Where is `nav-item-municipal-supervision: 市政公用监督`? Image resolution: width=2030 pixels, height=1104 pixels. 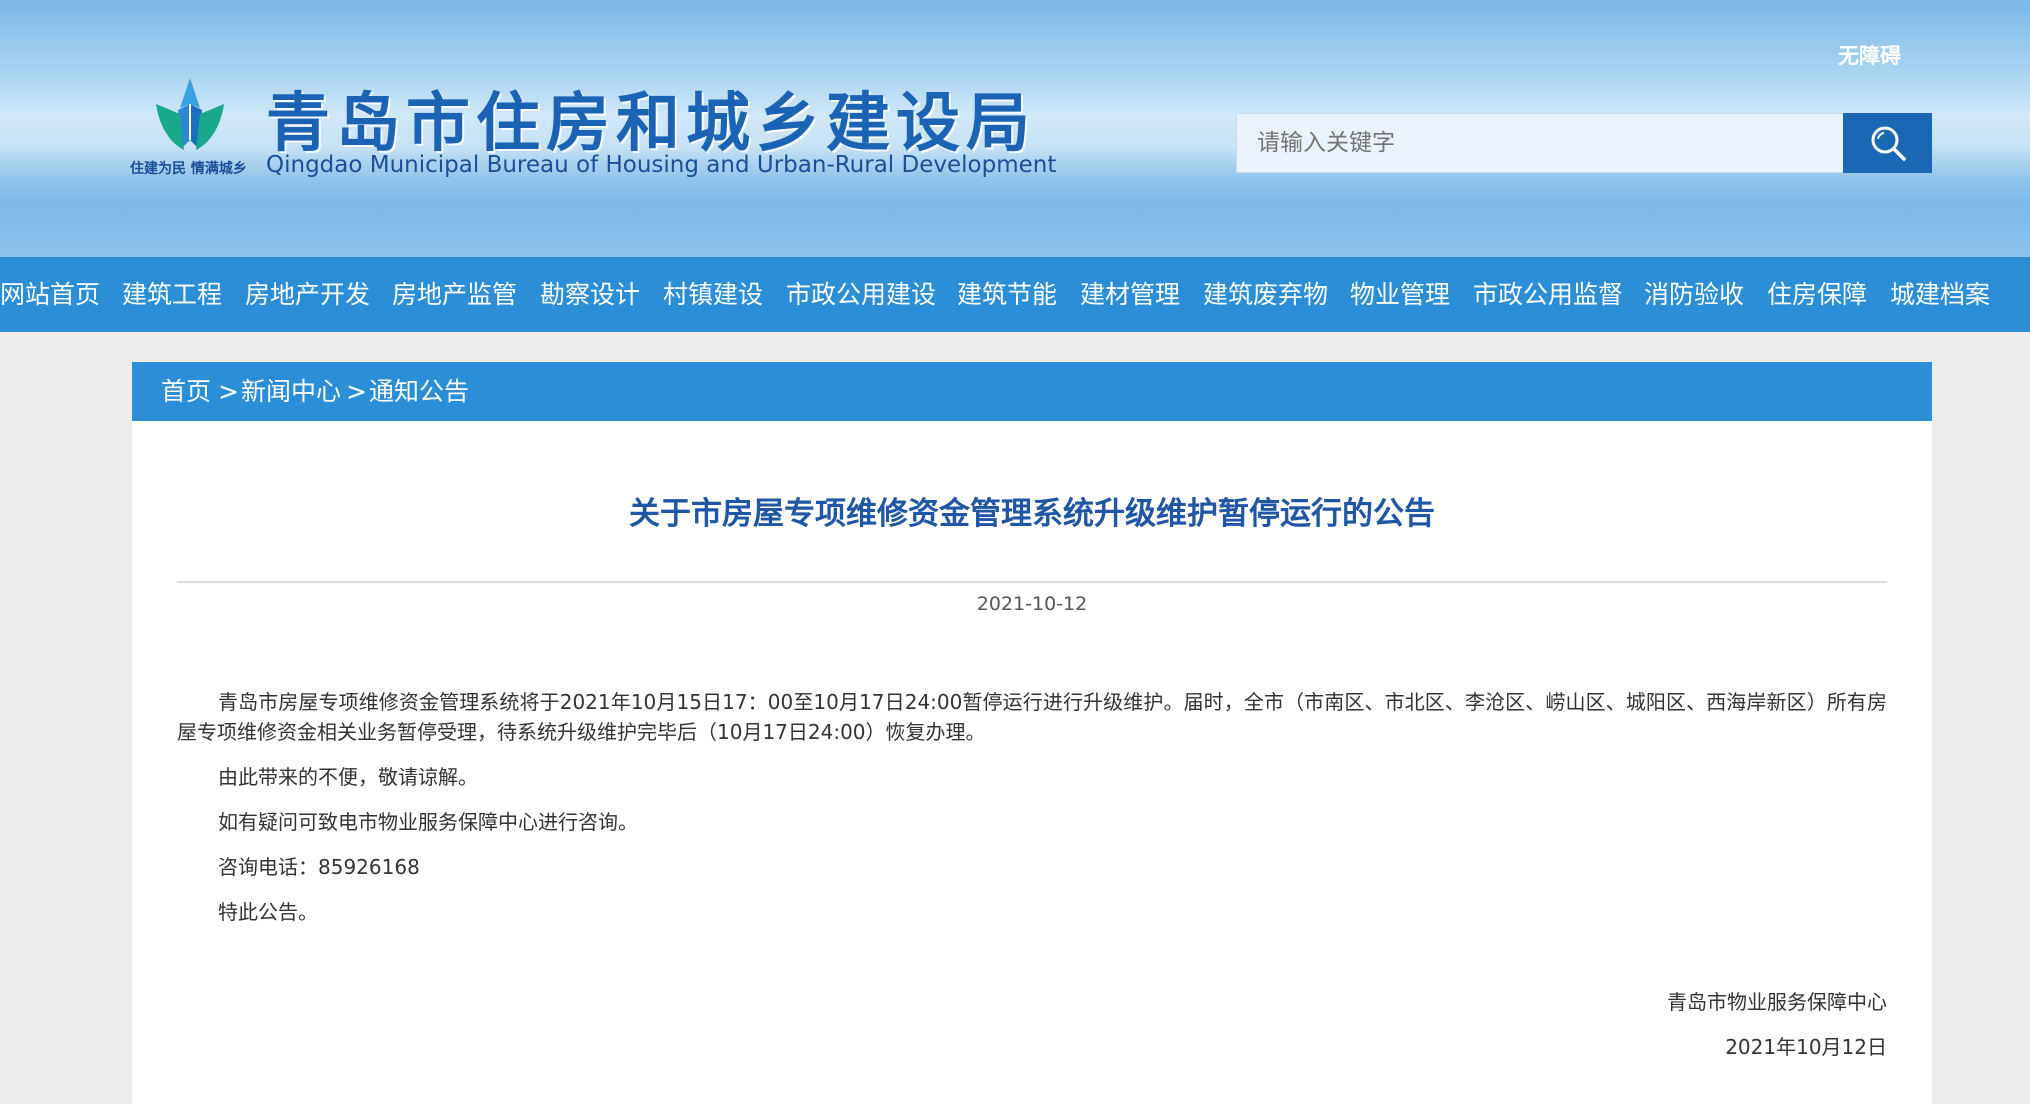
nav-item-municipal-supervision: 市政公用监督 is located at coordinates (1548, 294).